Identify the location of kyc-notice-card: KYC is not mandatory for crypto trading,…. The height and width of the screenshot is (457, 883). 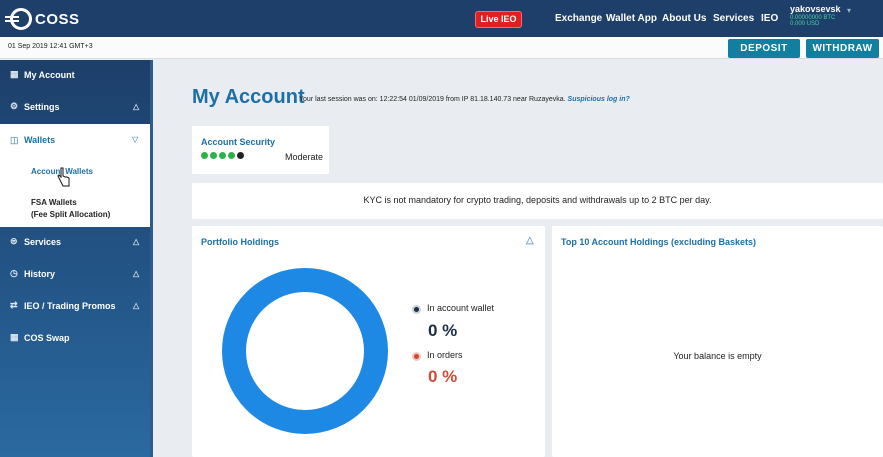
(537, 201).